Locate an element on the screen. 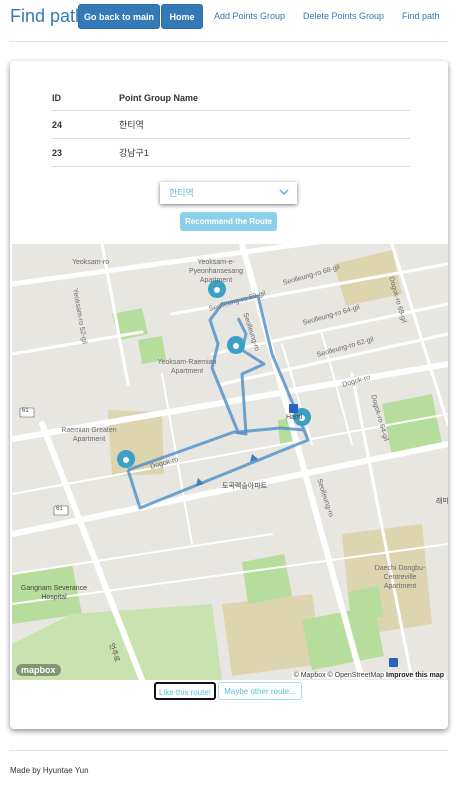 This screenshot has width=463, height=789. brand-title: Find path is located at coordinates (47, 16).